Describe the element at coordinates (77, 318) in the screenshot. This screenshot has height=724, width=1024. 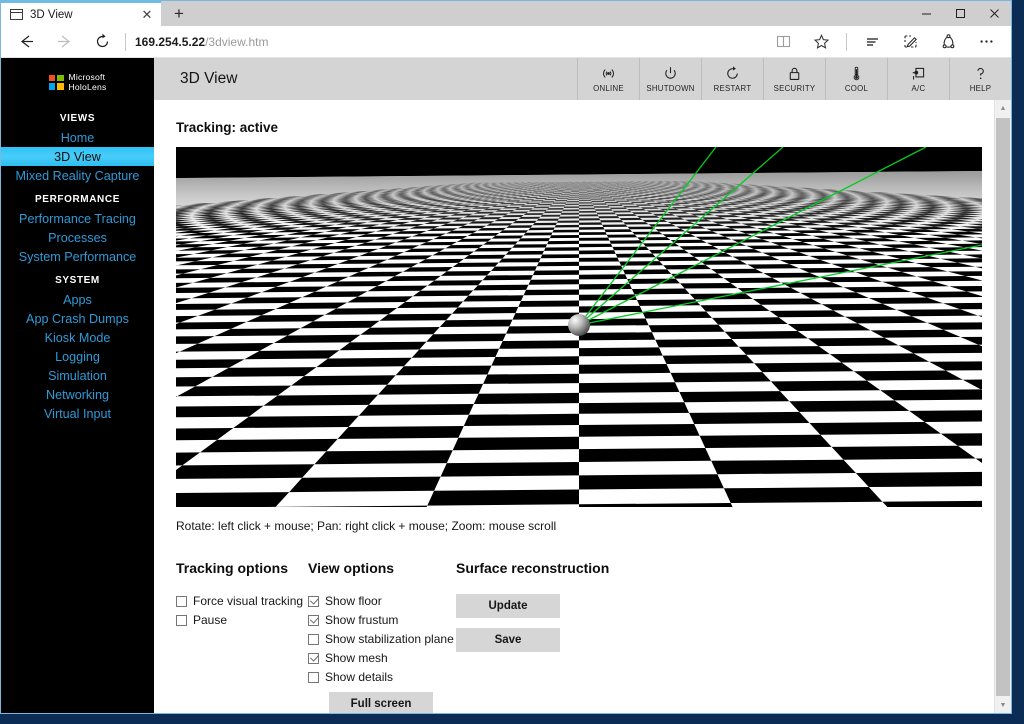
I see `sidebar-item-app-crash-dumps: App Crash Dumps` at that location.